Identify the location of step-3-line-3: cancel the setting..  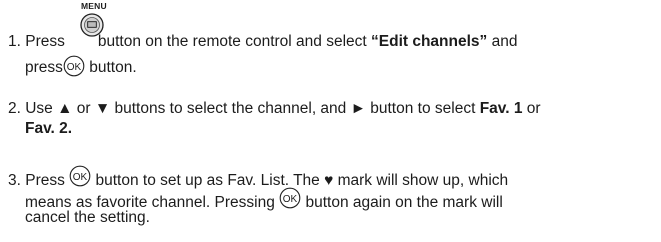
(87, 218).